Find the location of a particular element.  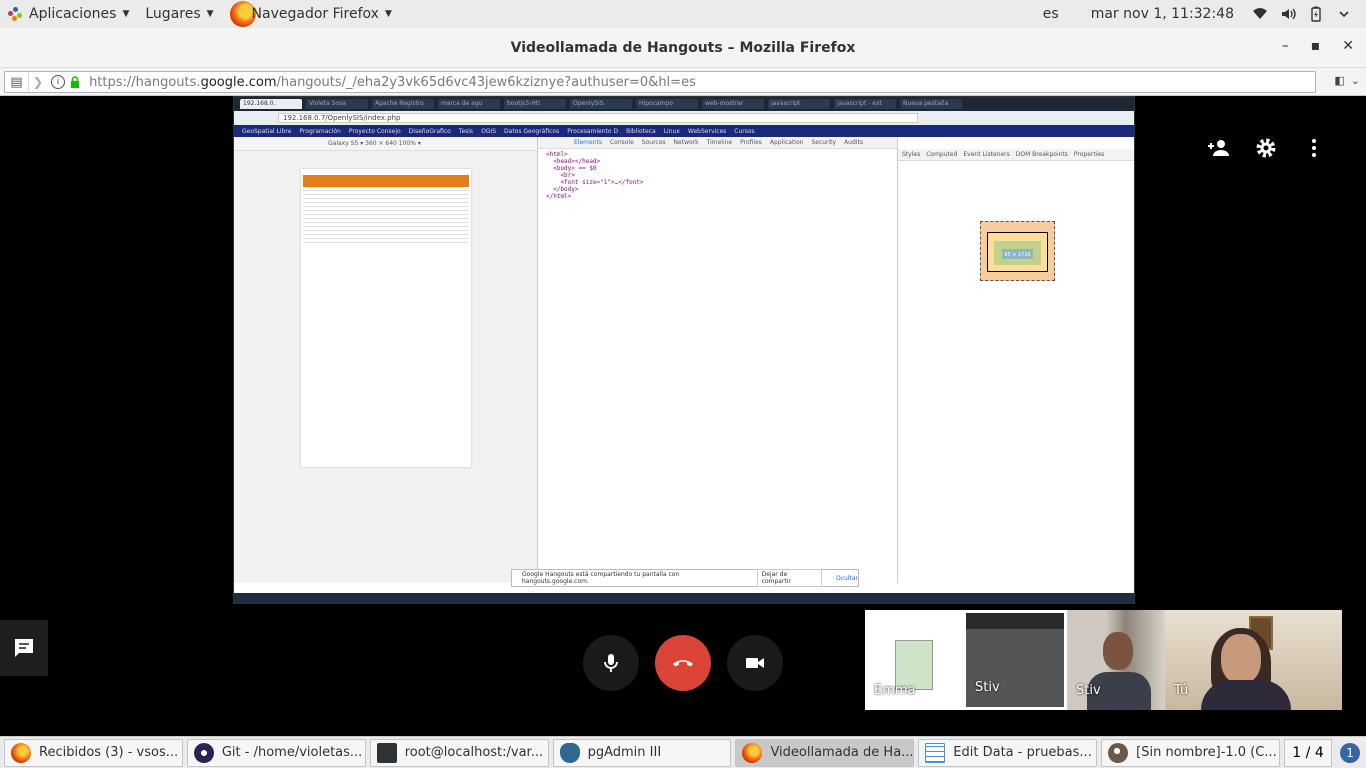

notifications-badge: 1 is located at coordinates (1350, 752).